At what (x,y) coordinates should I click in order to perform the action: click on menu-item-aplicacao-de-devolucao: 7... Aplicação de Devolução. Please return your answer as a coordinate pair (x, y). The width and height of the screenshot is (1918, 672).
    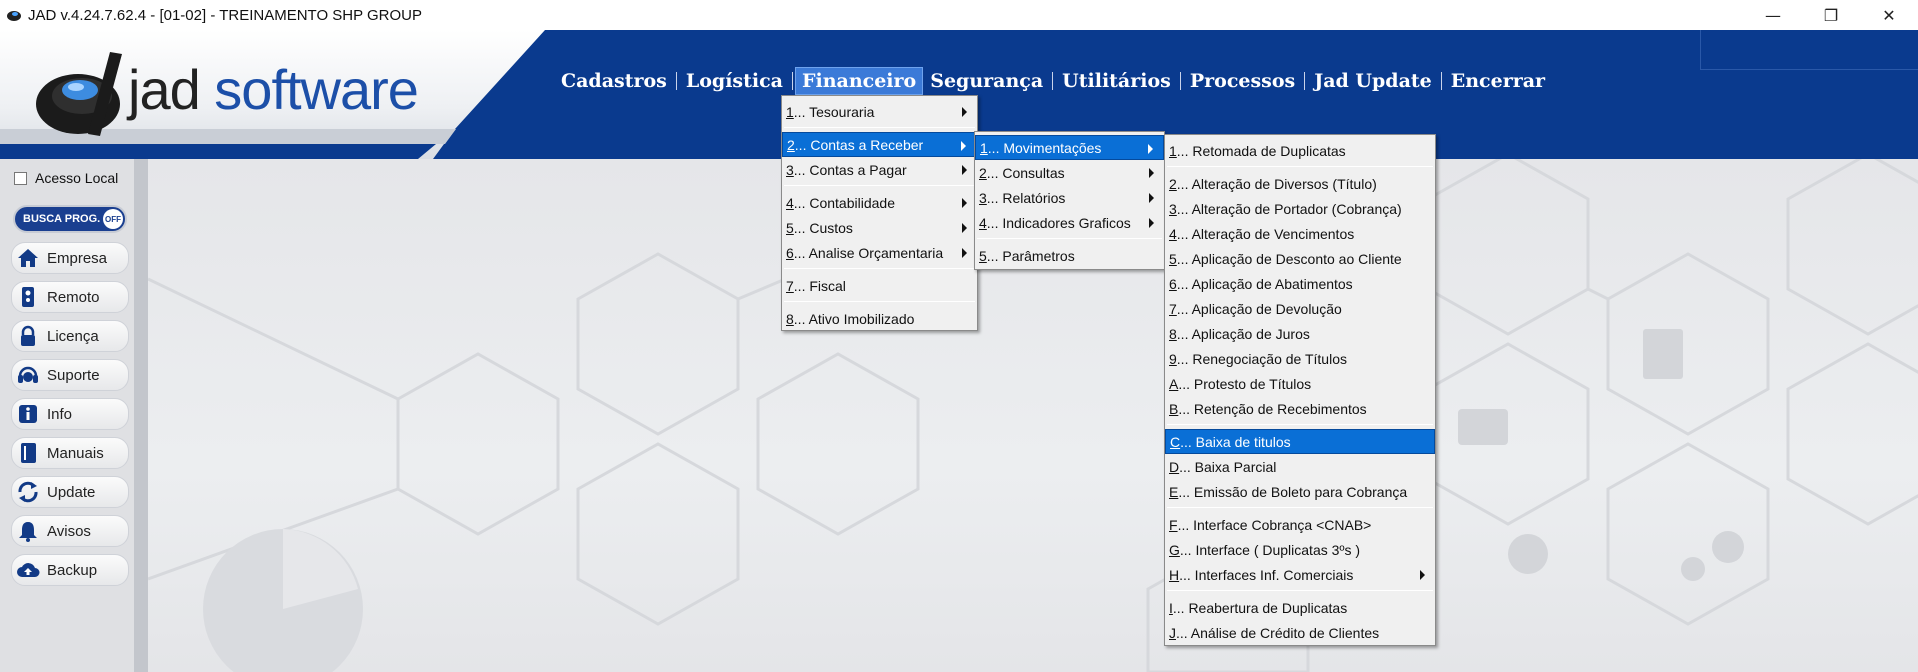
    Looking at the image, I should click on (1300, 308).